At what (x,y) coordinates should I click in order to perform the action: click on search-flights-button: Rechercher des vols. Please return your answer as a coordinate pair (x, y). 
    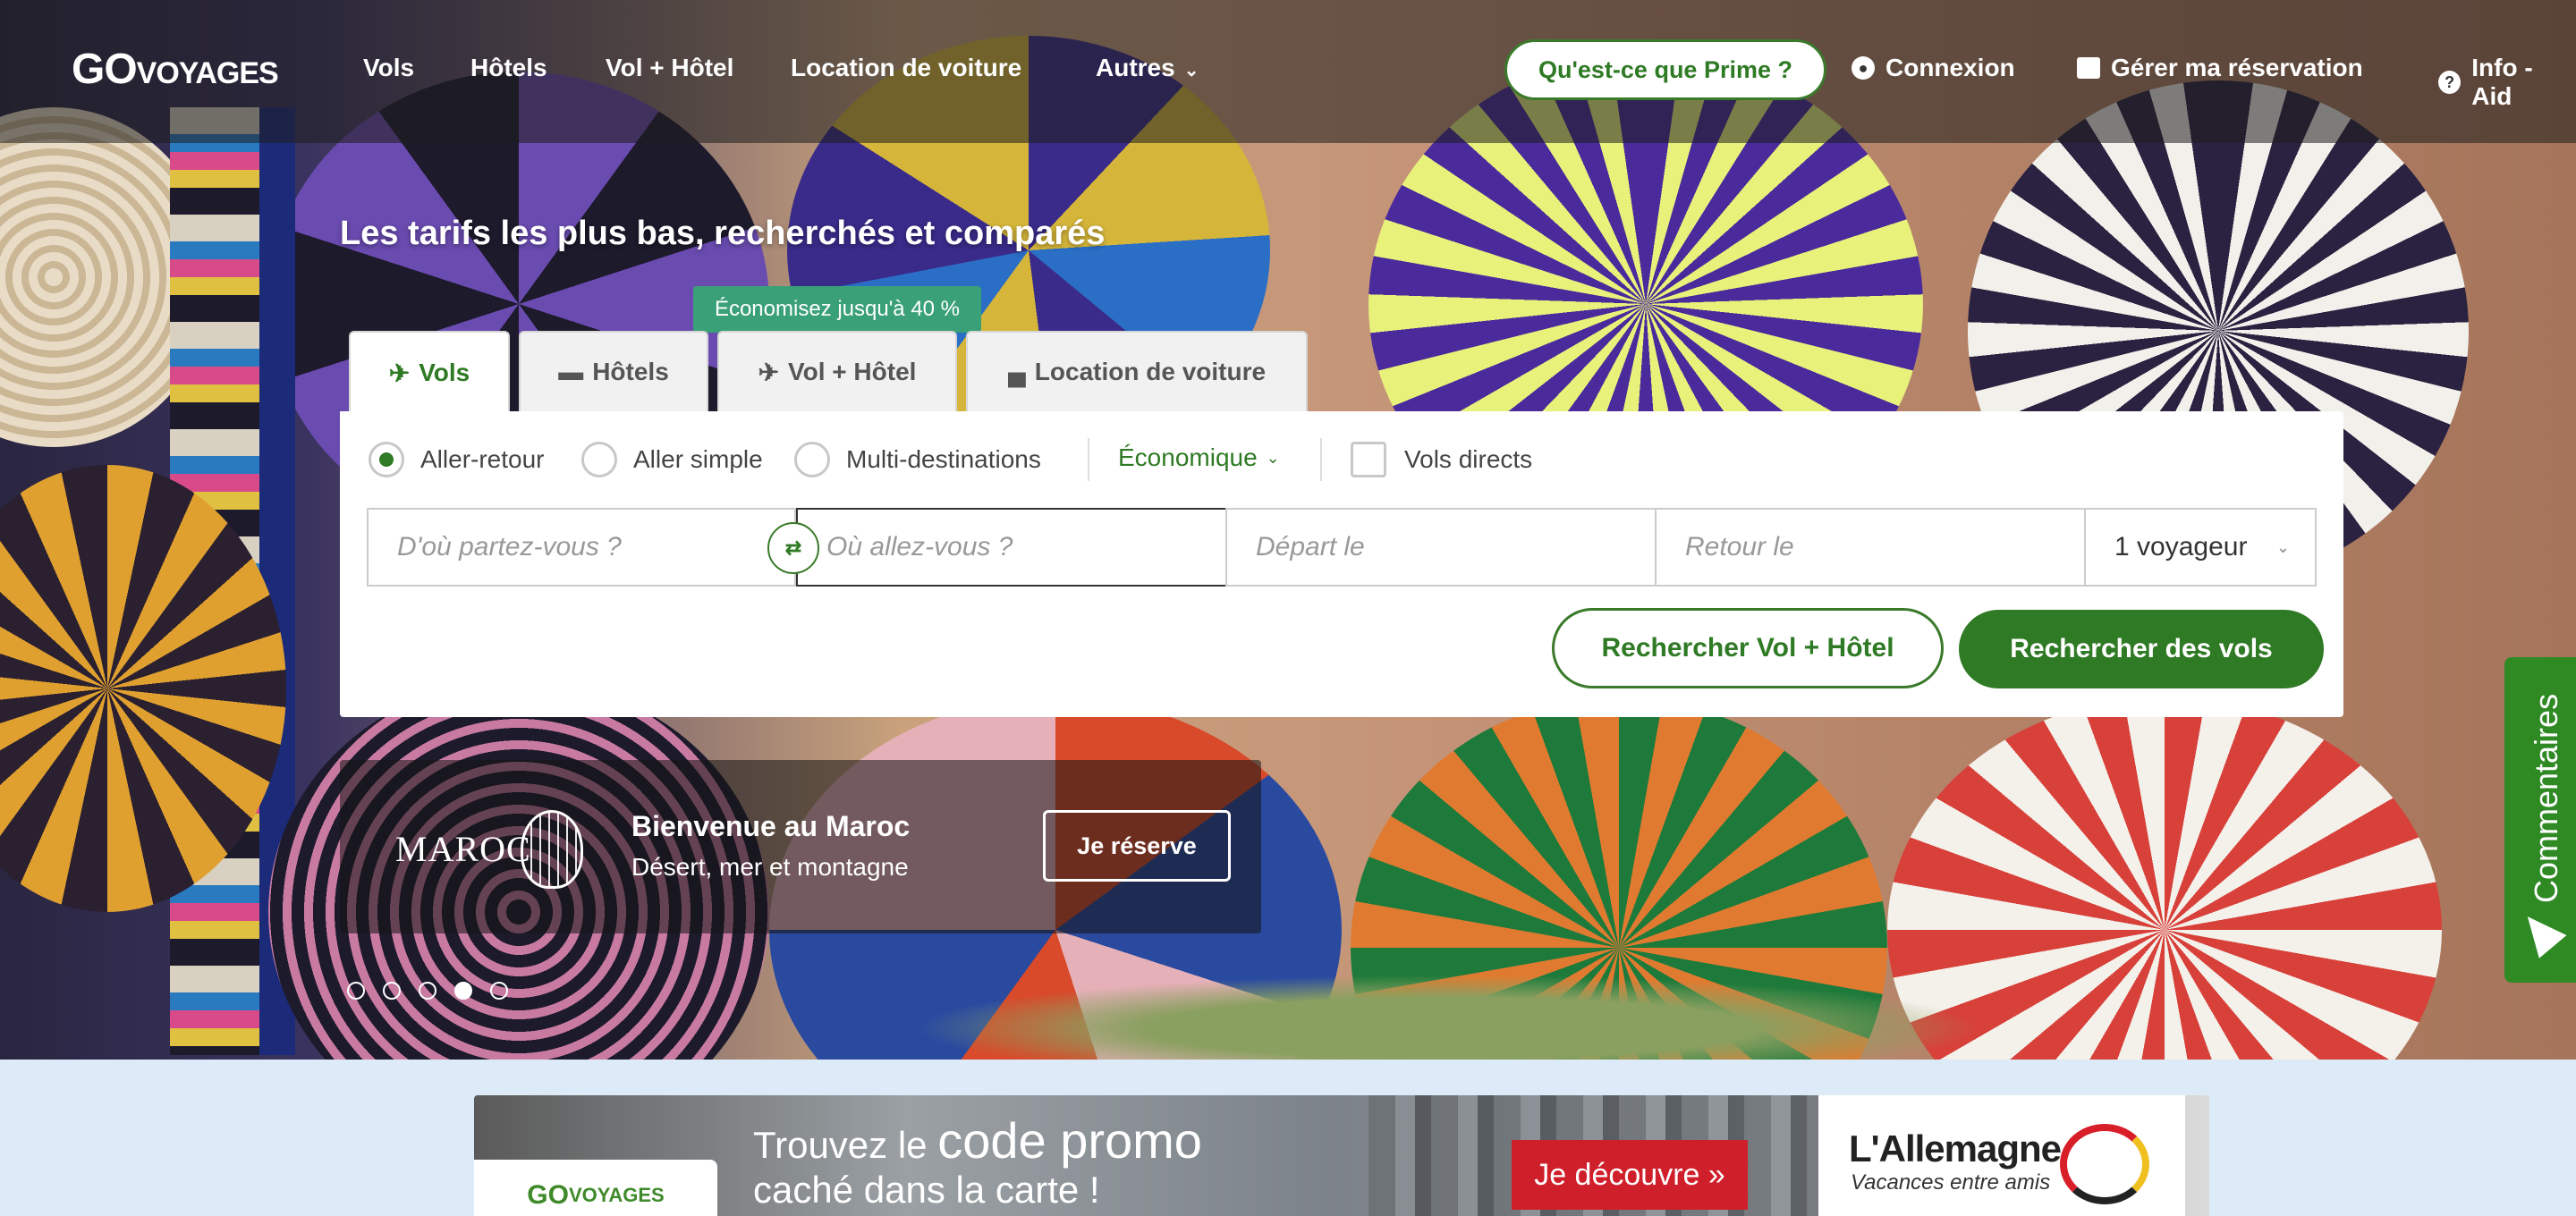
    Looking at the image, I should click on (2141, 649).